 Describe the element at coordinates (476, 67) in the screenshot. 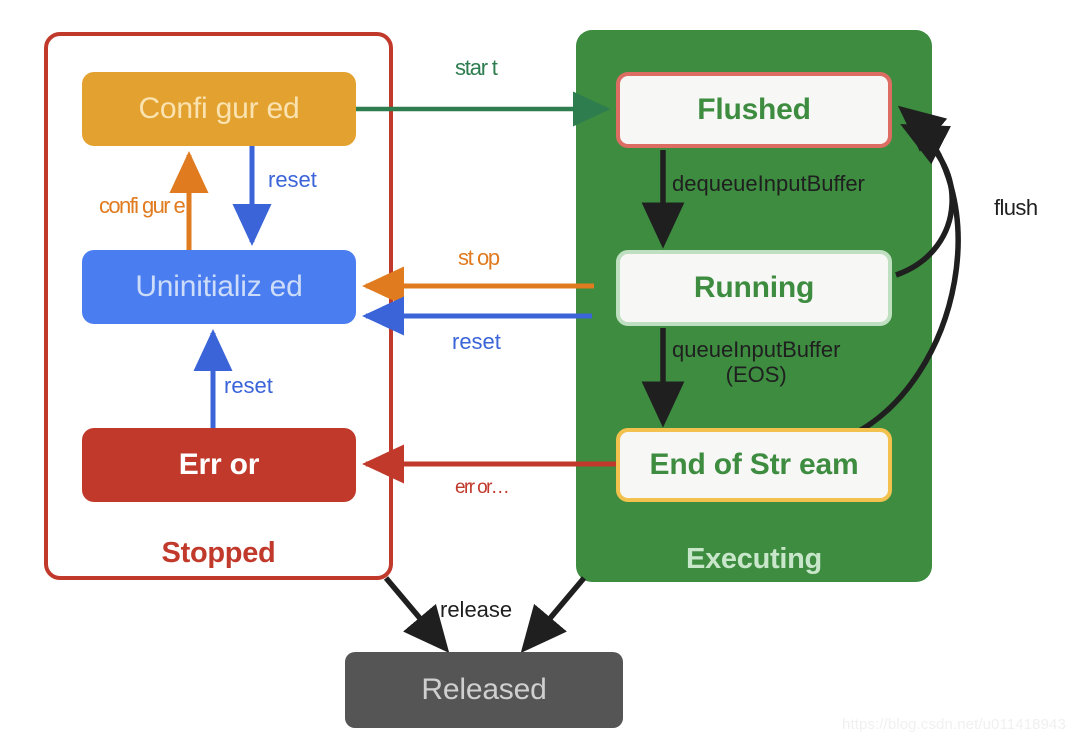

I see `edge-label-start: star t` at that location.